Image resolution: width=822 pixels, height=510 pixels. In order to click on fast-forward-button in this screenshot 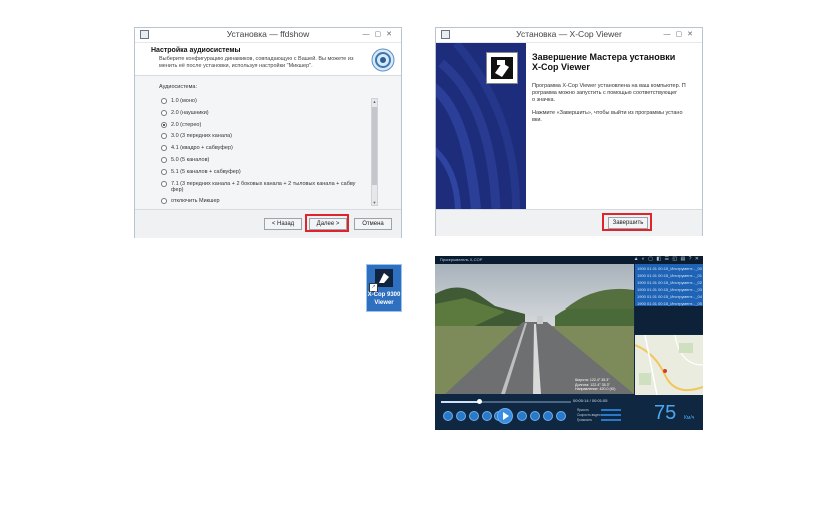, I will do `click(548, 416)`.